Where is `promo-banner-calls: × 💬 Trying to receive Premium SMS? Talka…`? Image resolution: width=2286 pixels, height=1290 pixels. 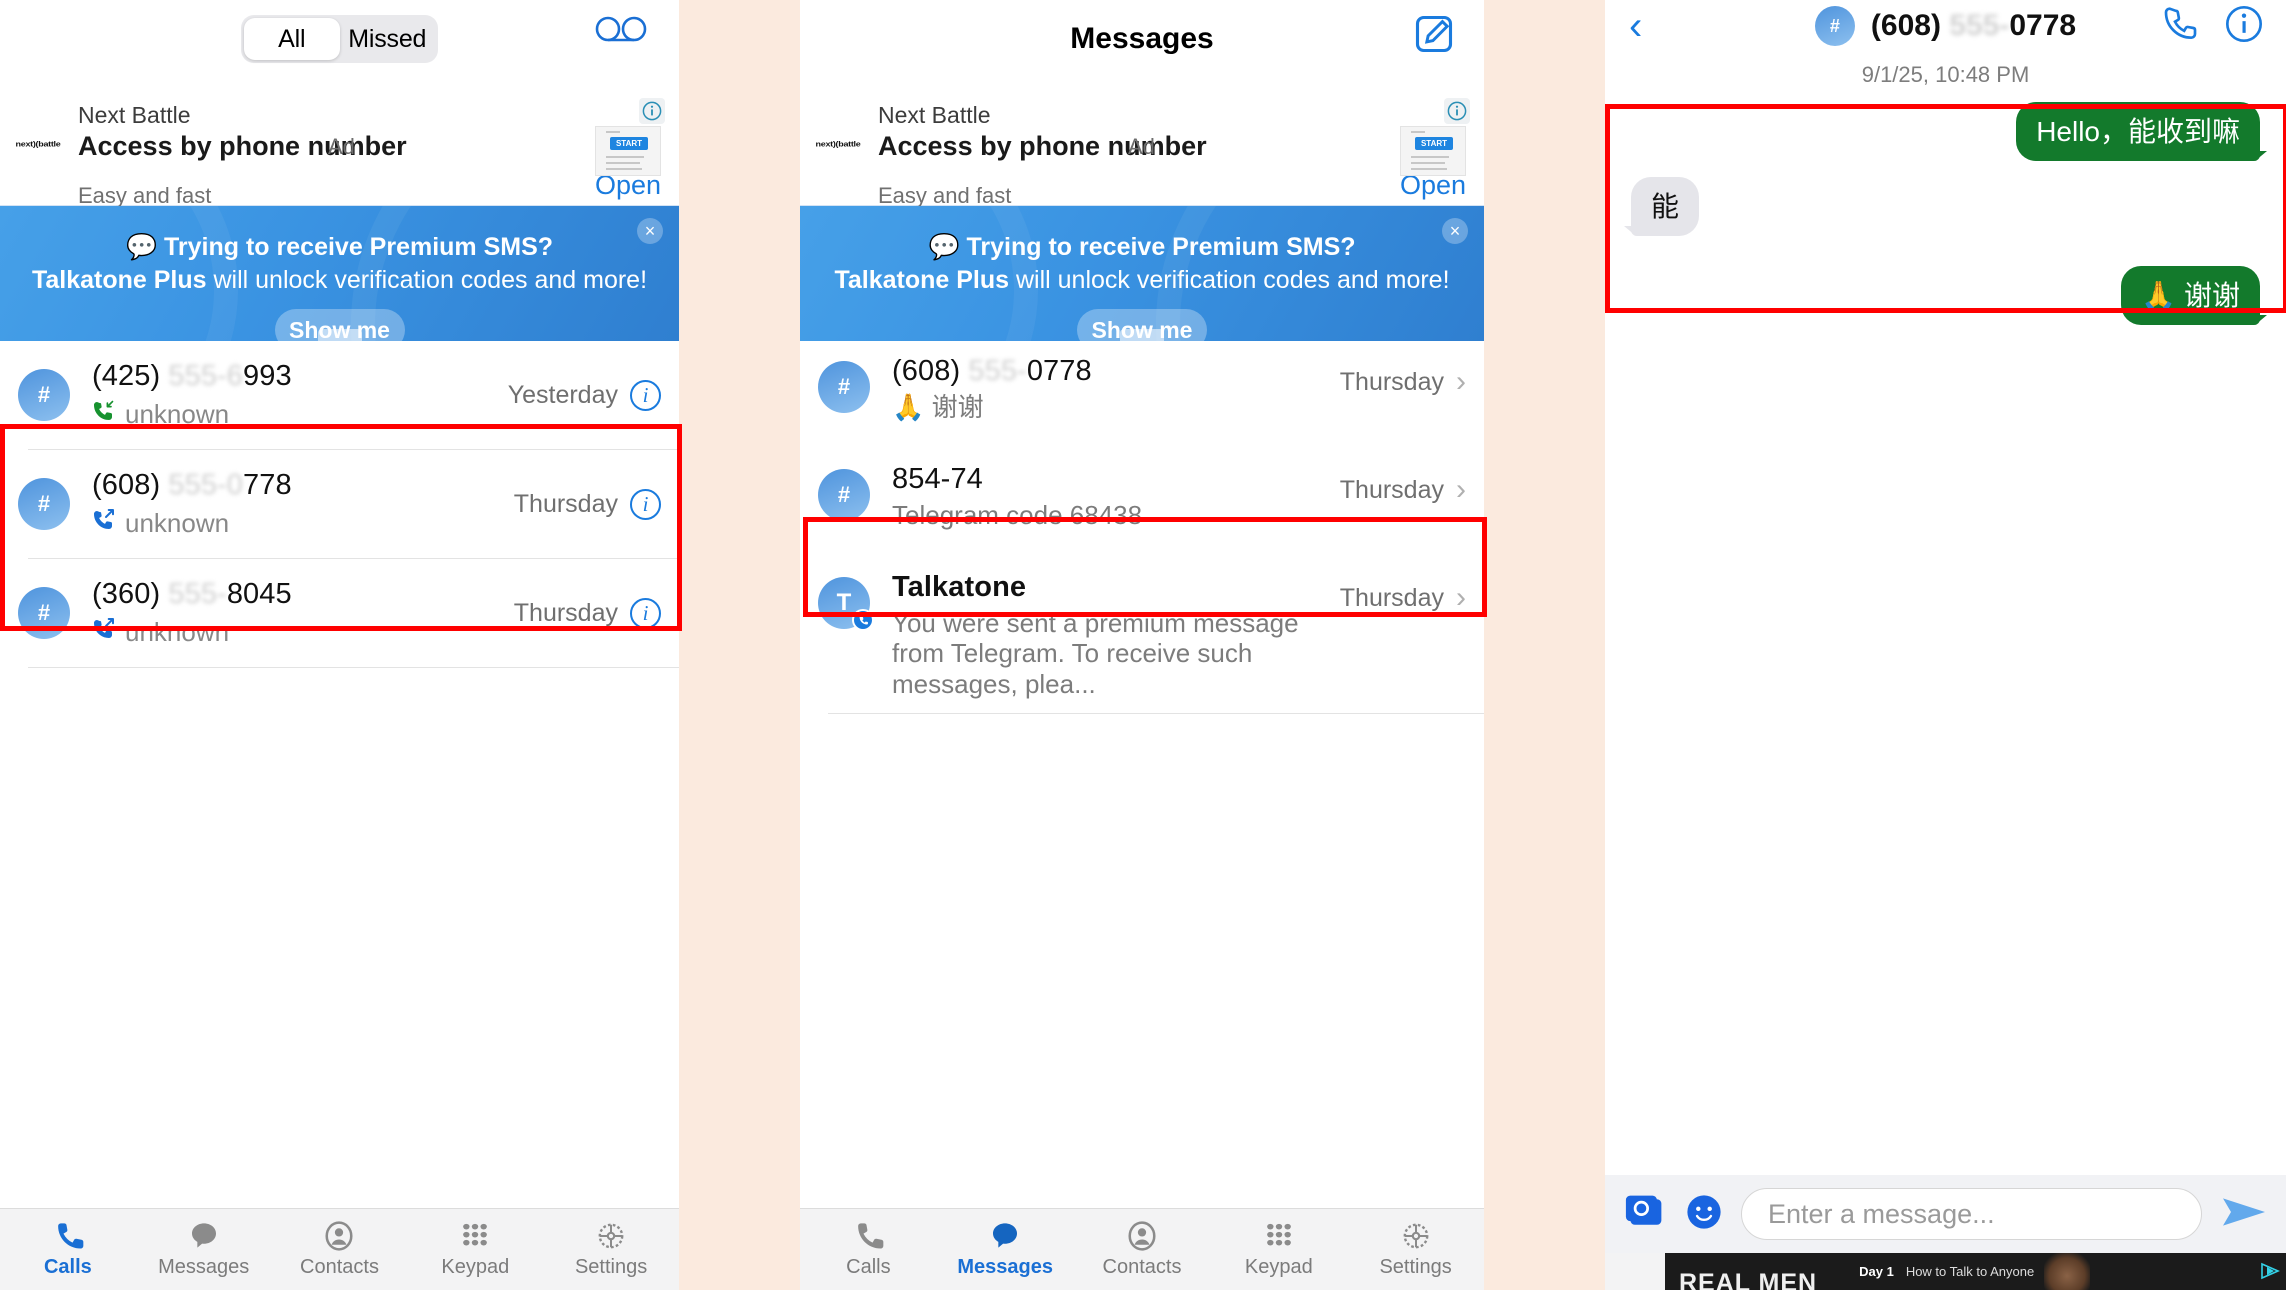
promo-banner-calls: × 💬 Trying to receive Premium SMS? Talka… is located at coordinates (339, 273).